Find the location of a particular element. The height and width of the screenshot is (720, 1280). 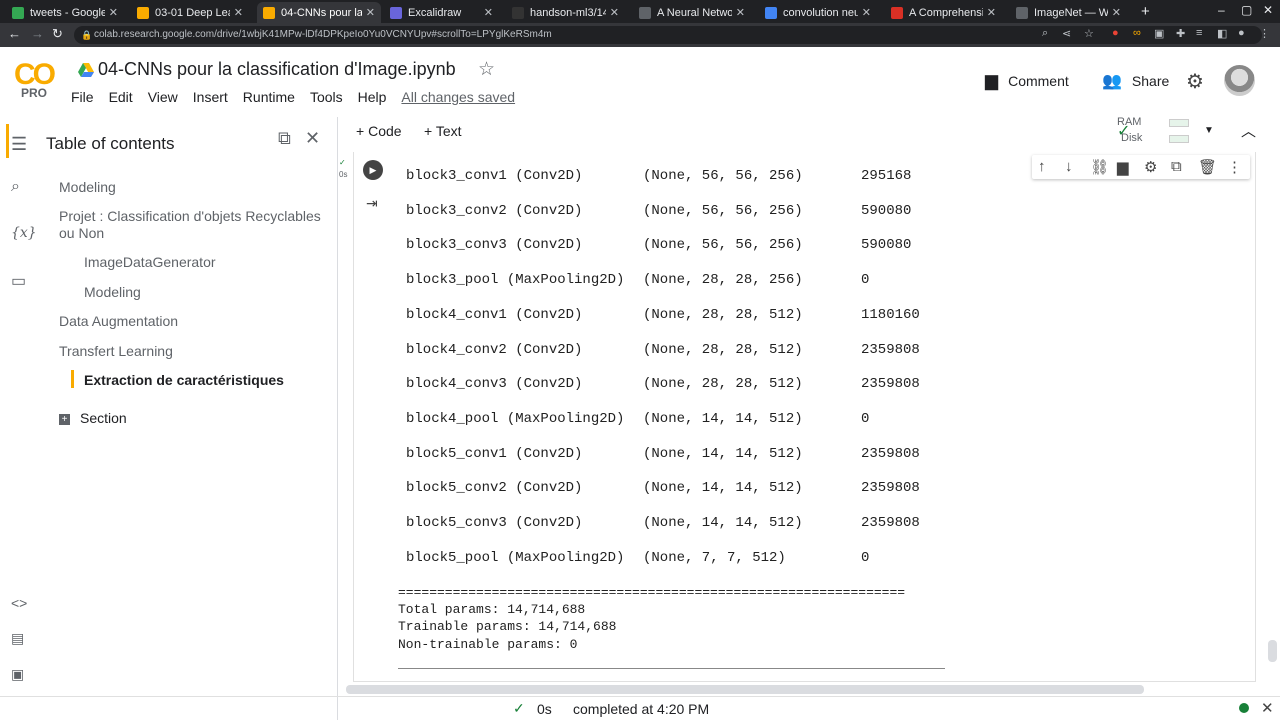

browser-tab: ImageNet — Wiki ✕ is located at coordinates (1068, 12).